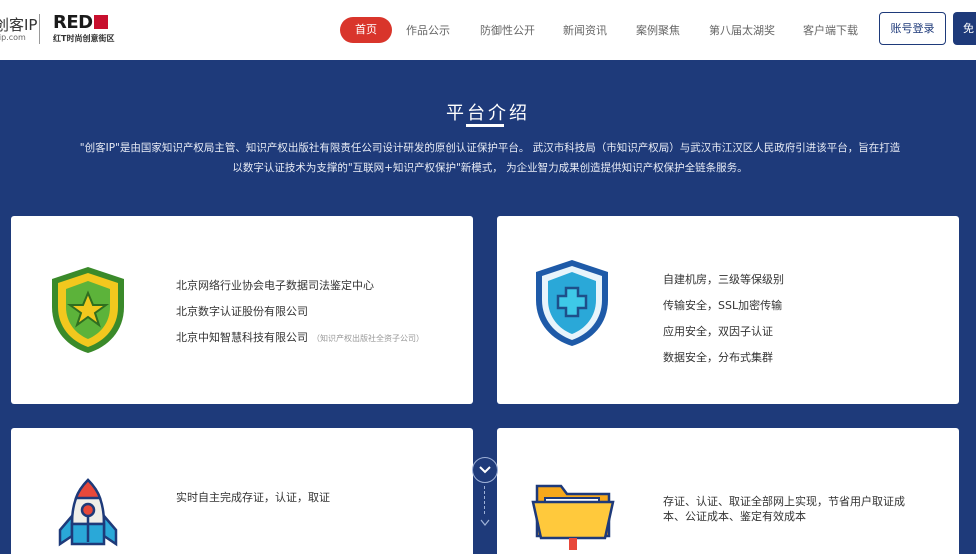  I want to click on nav-news: 新闻资讯, so click(585, 30).